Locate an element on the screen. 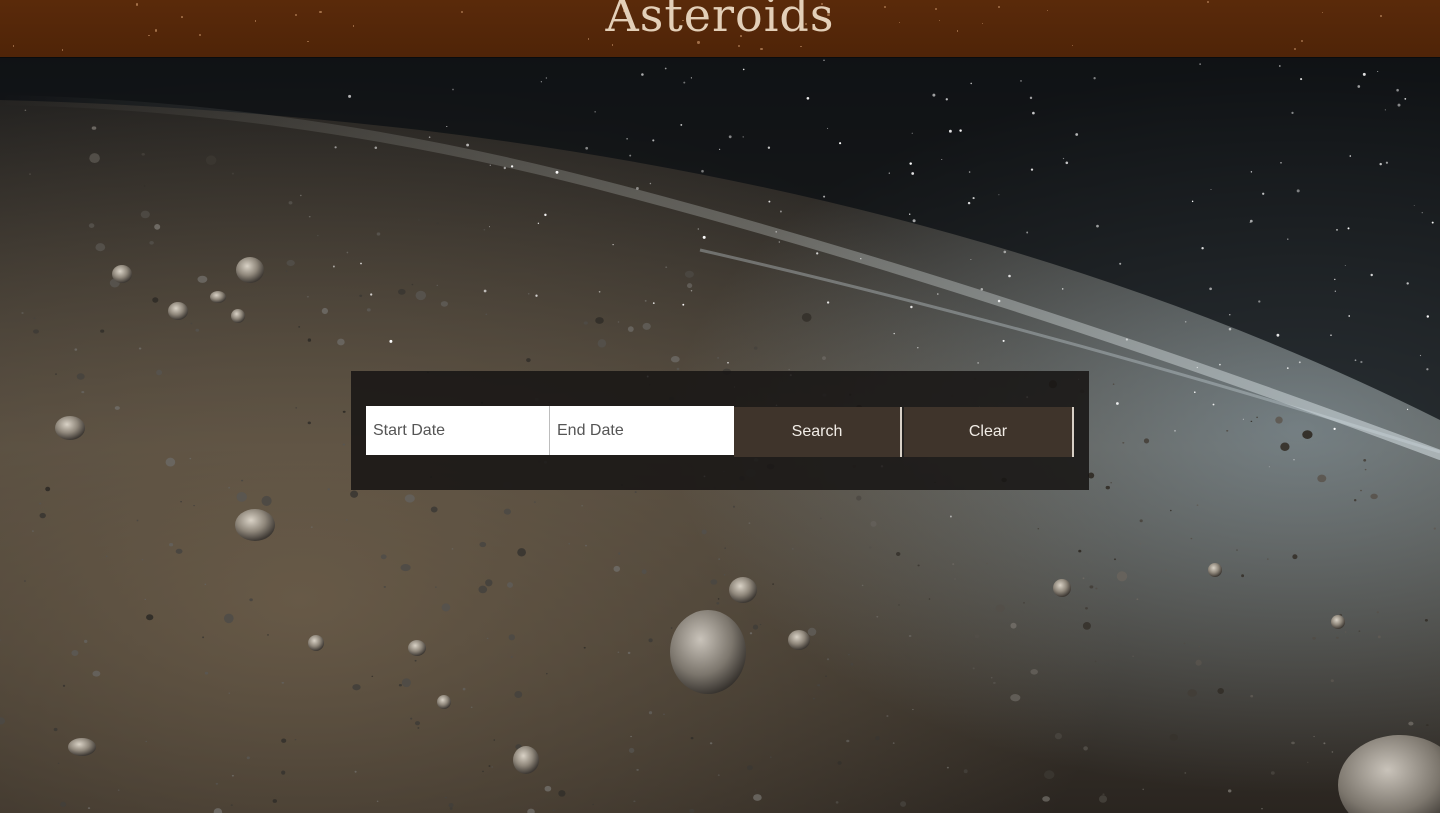 The width and height of the screenshot is (1440, 813). search-button: Search is located at coordinates (818, 432).